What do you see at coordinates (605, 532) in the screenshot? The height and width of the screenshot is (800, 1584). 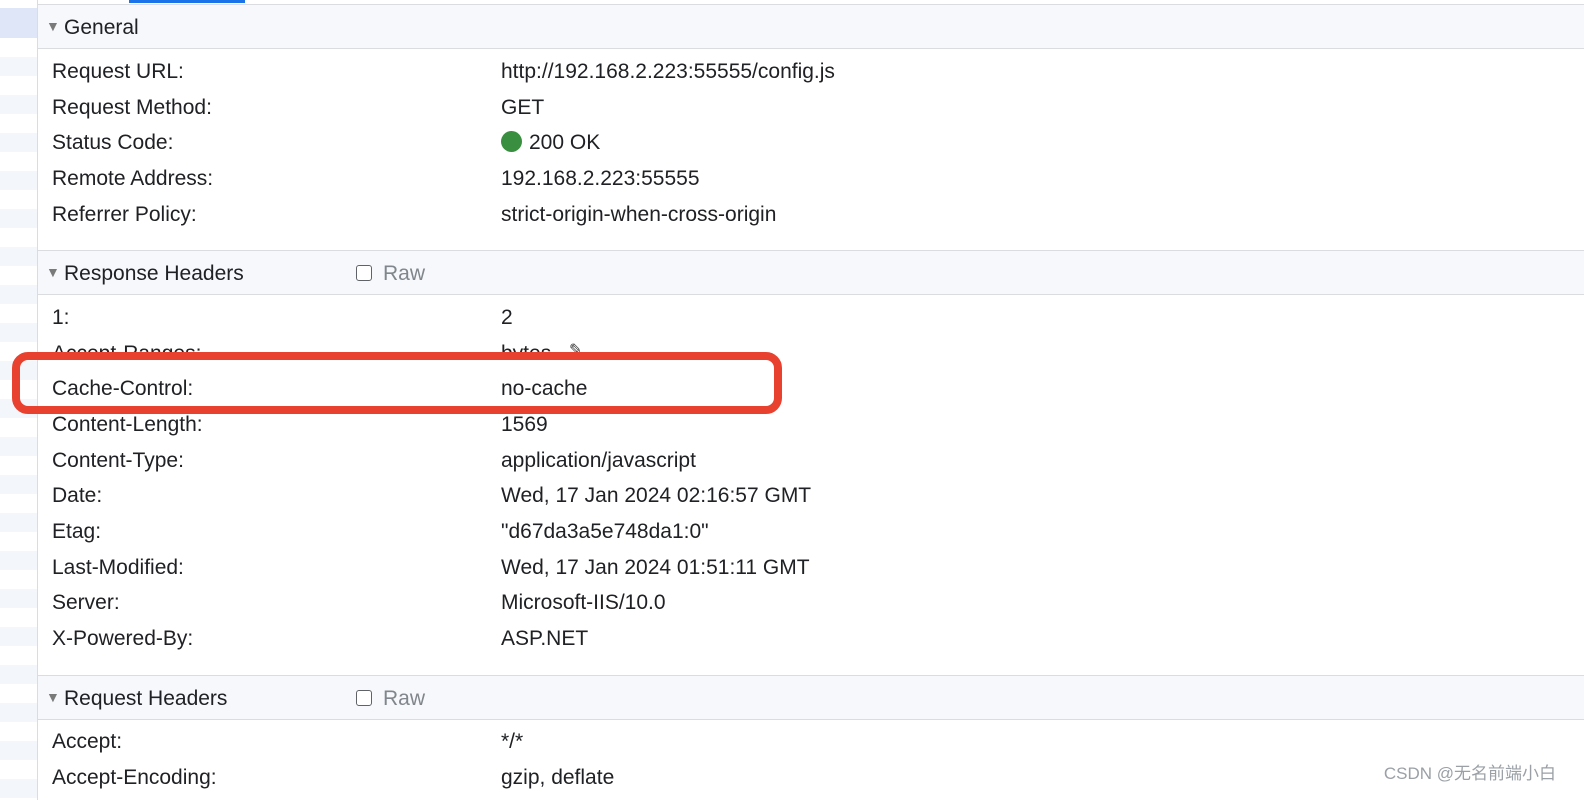 I see `header-value: "d67da3a5e748da1:0"` at bounding box center [605, 532].